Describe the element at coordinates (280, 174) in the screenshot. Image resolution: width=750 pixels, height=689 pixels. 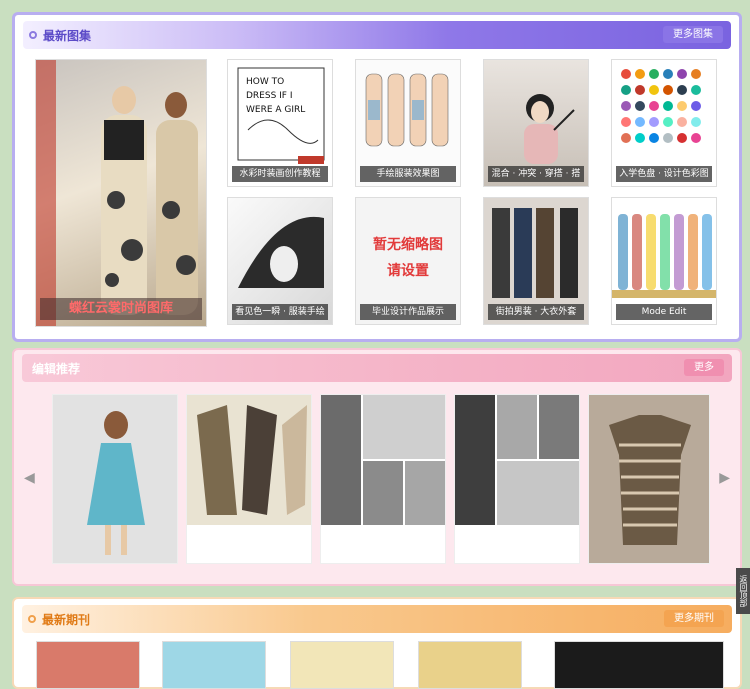
I see `atlas-caption-1: 水彩时装画创作教程` at that location.